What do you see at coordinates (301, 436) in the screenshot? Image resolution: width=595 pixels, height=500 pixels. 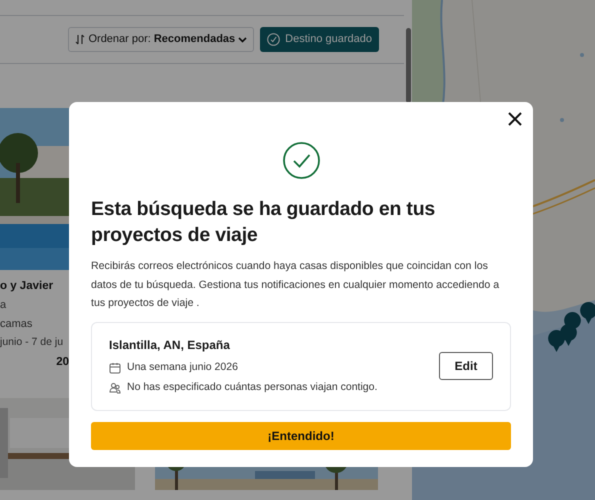 I see `confirm-button: ¡Entendido!` at bounding box center [301, 436].